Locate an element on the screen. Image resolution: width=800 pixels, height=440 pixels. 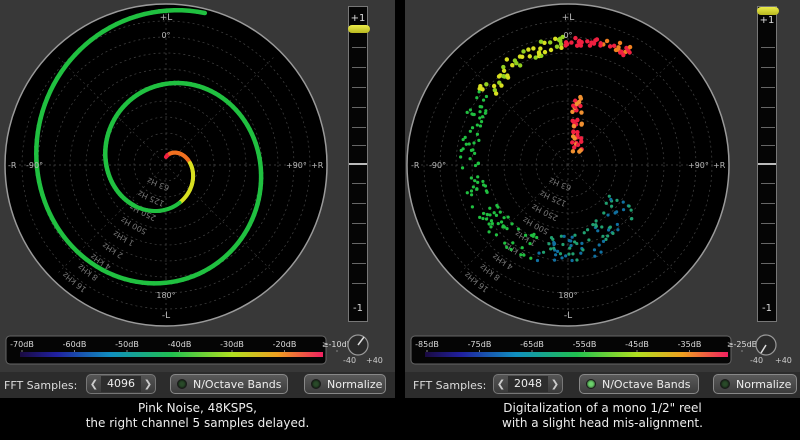
left-gain-knob-icon is located at coordinates (358, 345).